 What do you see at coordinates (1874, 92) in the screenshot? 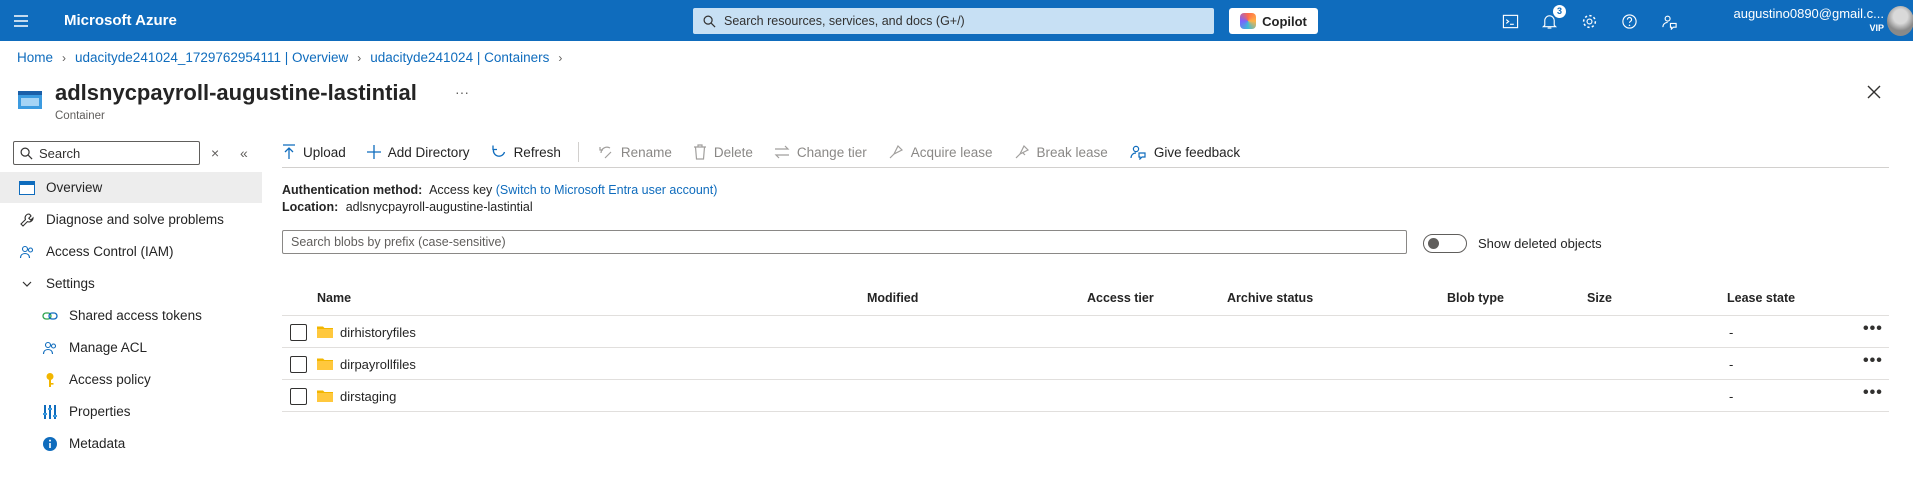
I see `close-icon` at bounding box center [1874, 92].